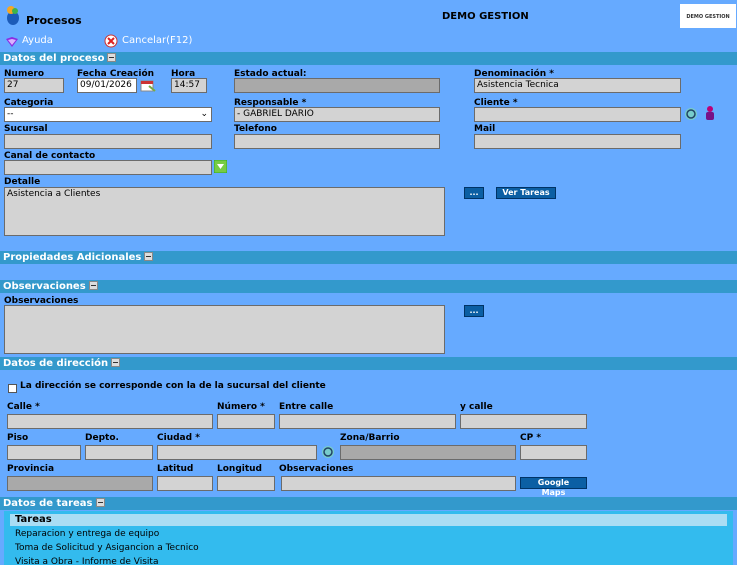  I want to click on app-title: Procesos, so click(54, 20).